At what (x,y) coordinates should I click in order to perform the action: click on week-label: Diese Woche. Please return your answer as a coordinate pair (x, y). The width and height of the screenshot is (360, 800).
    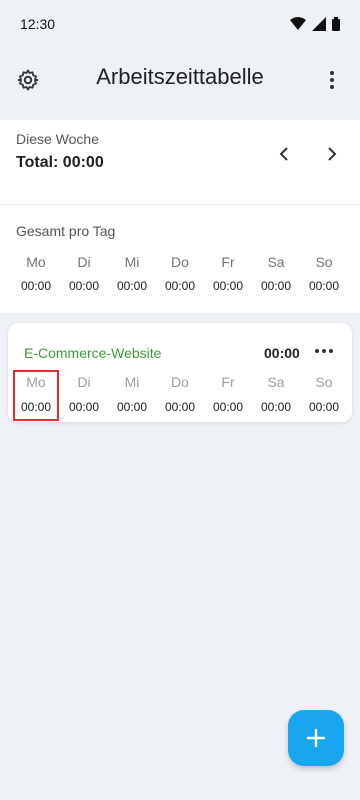
    Looking at the image, I should click on (58, 139).